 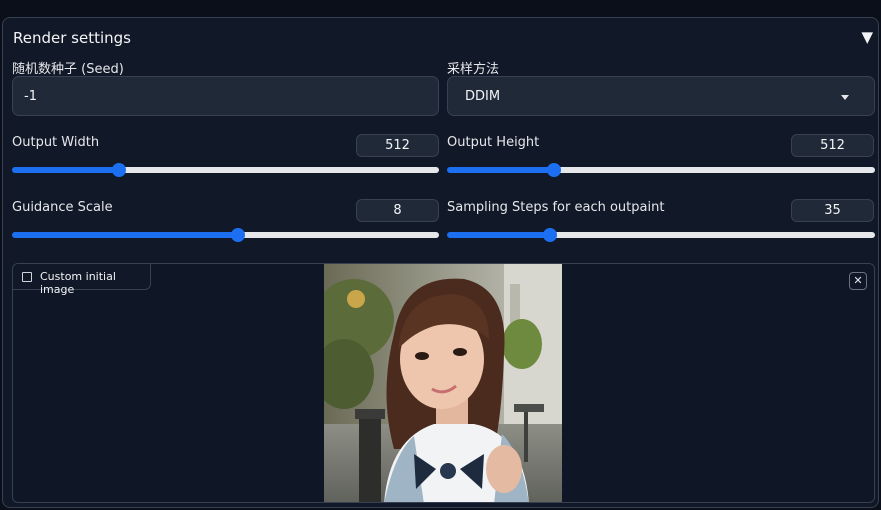 I want to click on image-icon, so click(x=27, y=277).